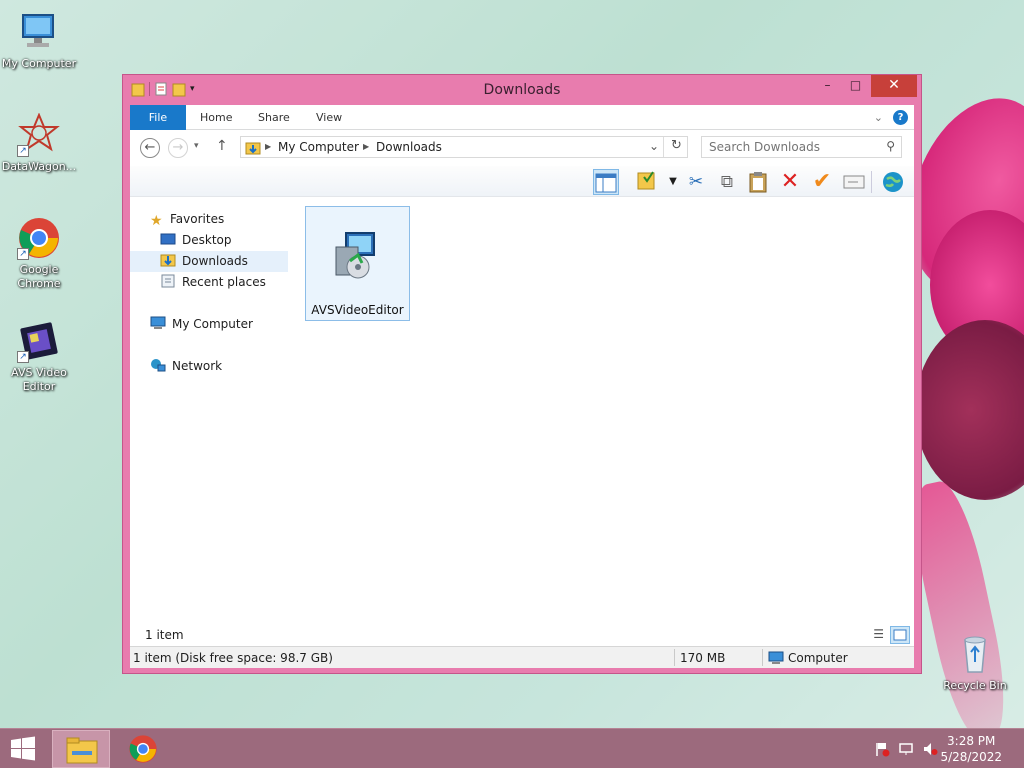 Image resolution: width=1024 pixels, height=768 pixels. Describe the element at coordinates (209, 240) in the screenshot. I see `sidebar-item-desktop: Desktop` at that location.